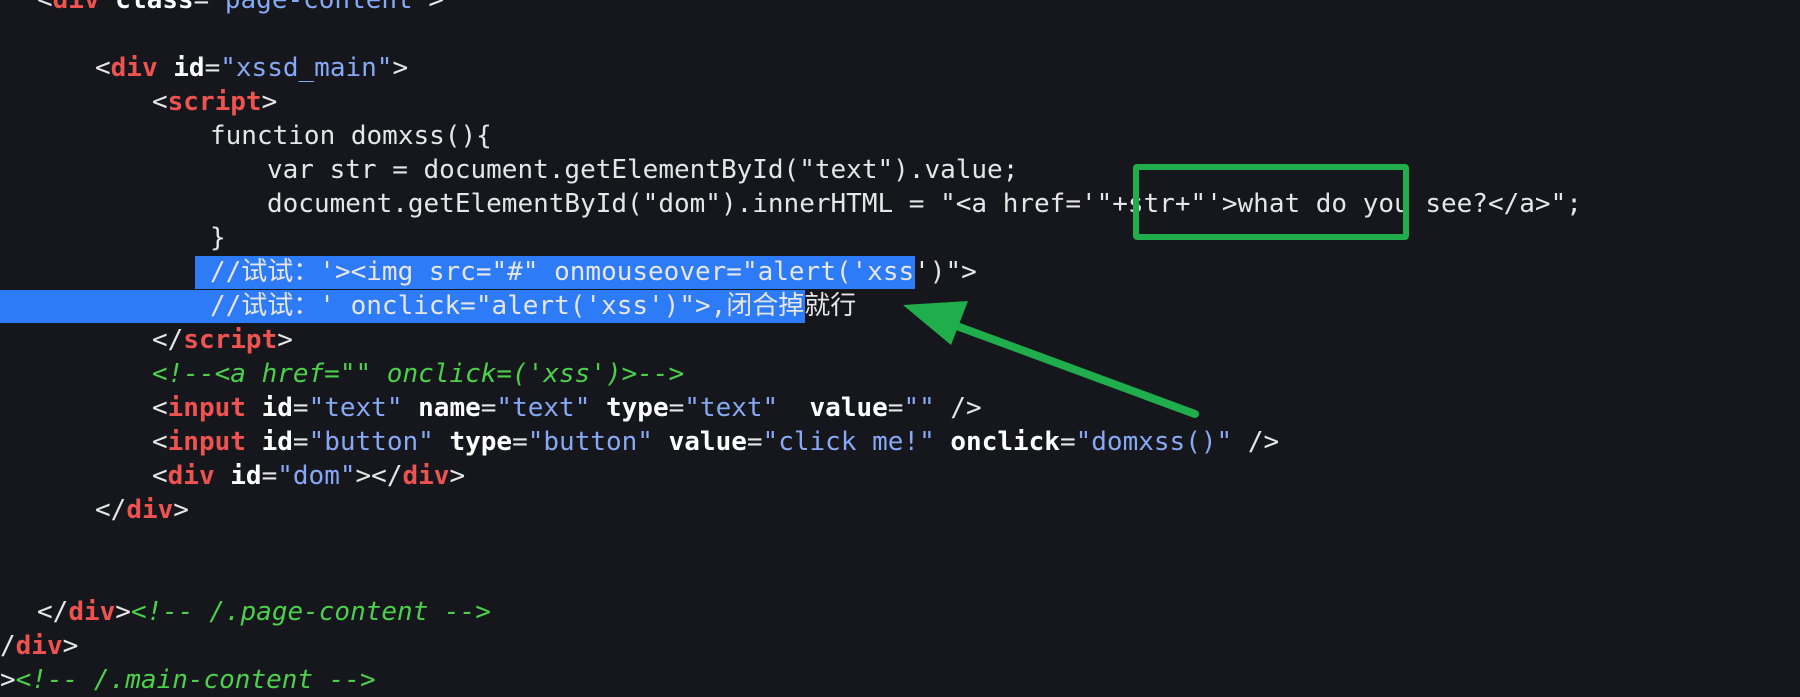  I want to click on code-line: <script>, so click(214, 102).